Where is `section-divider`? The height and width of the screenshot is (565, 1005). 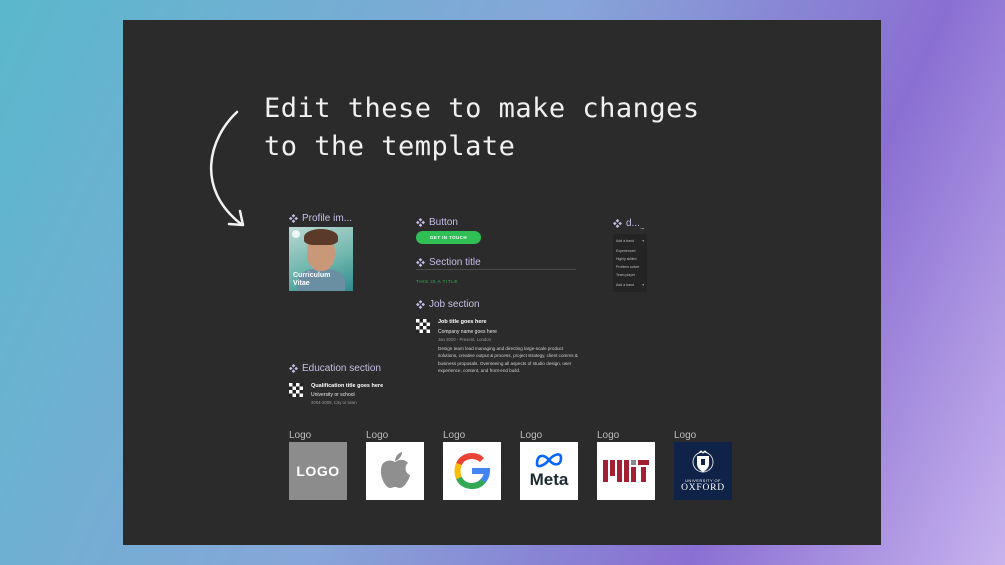
section-divider is located at coordinates (496, 269).